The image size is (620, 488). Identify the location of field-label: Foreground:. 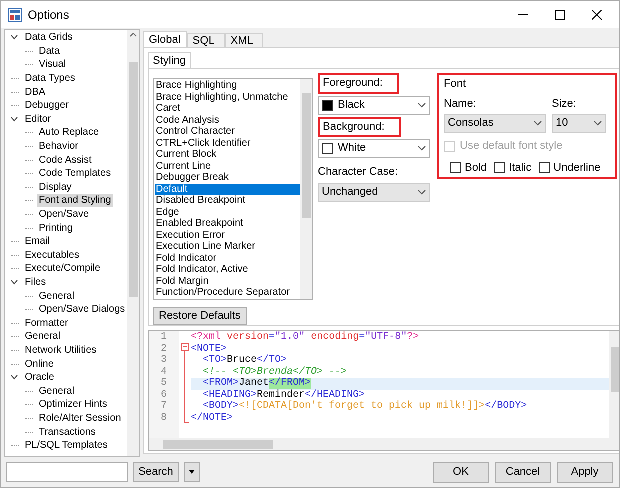
(358, 83).